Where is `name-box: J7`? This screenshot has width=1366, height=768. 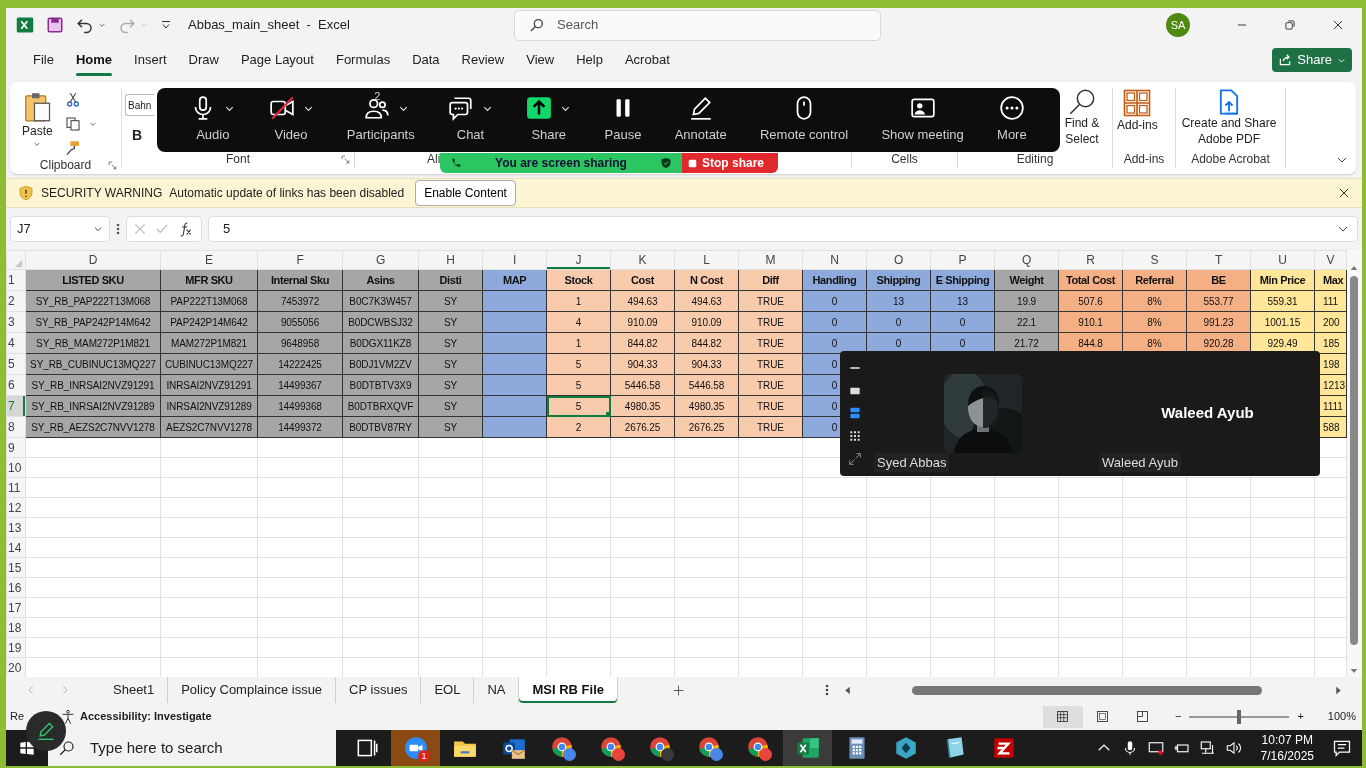
name-box: J7 is located at coordinates (60, 229).